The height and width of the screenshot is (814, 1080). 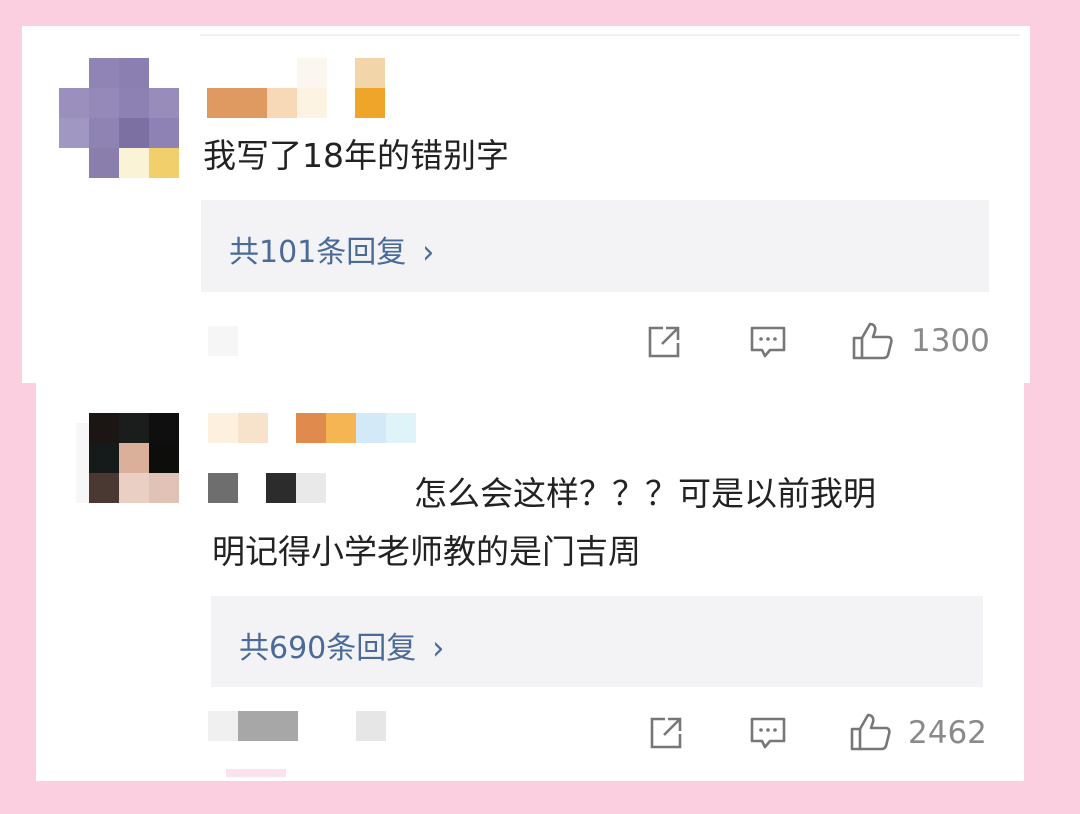 I want to click on mention-blurred, so click(x=268, y=488).